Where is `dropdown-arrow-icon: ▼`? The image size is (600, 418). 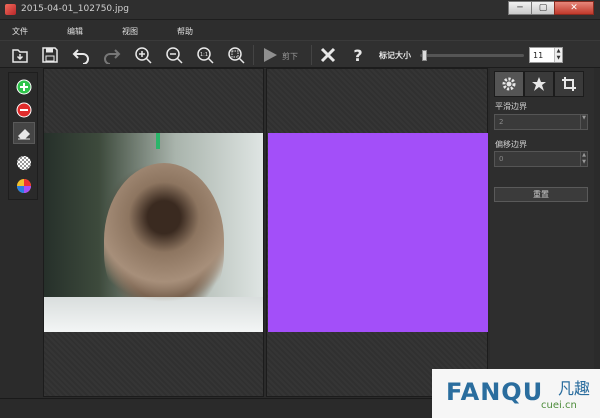 dropdown-arrow-icon: ▼ is located at coordinates (583, 122).